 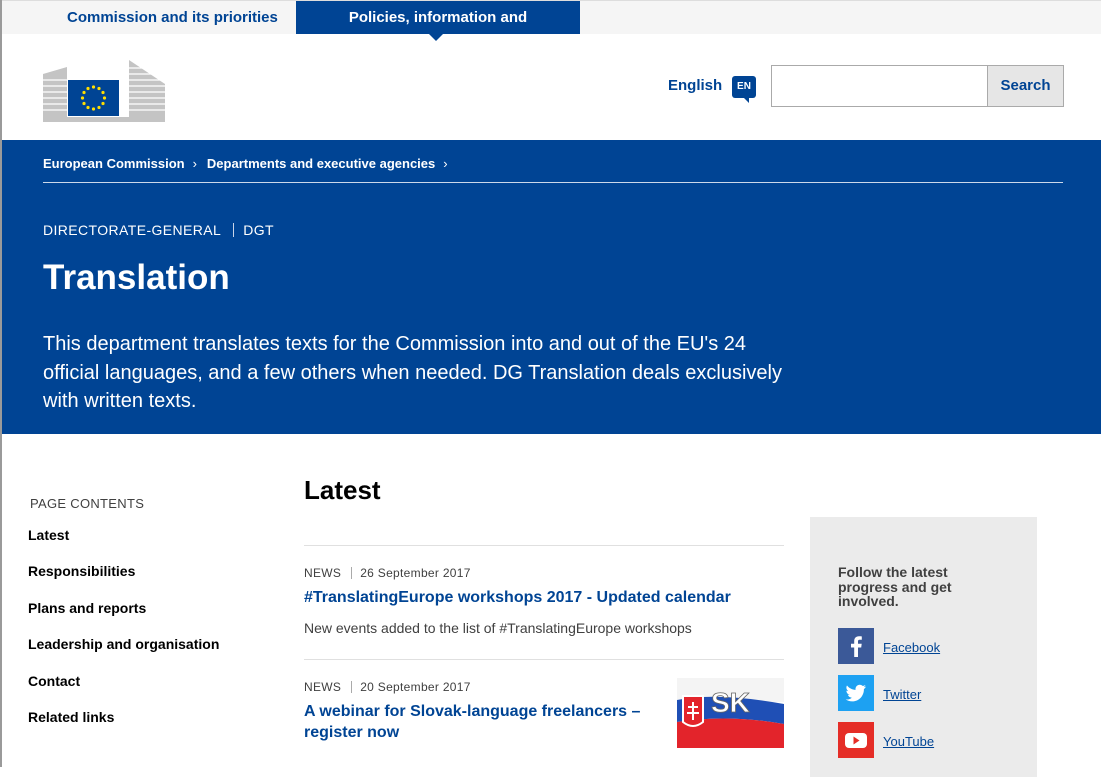 I want to click on language-code-badge: EN, so click(x=744, y=89).